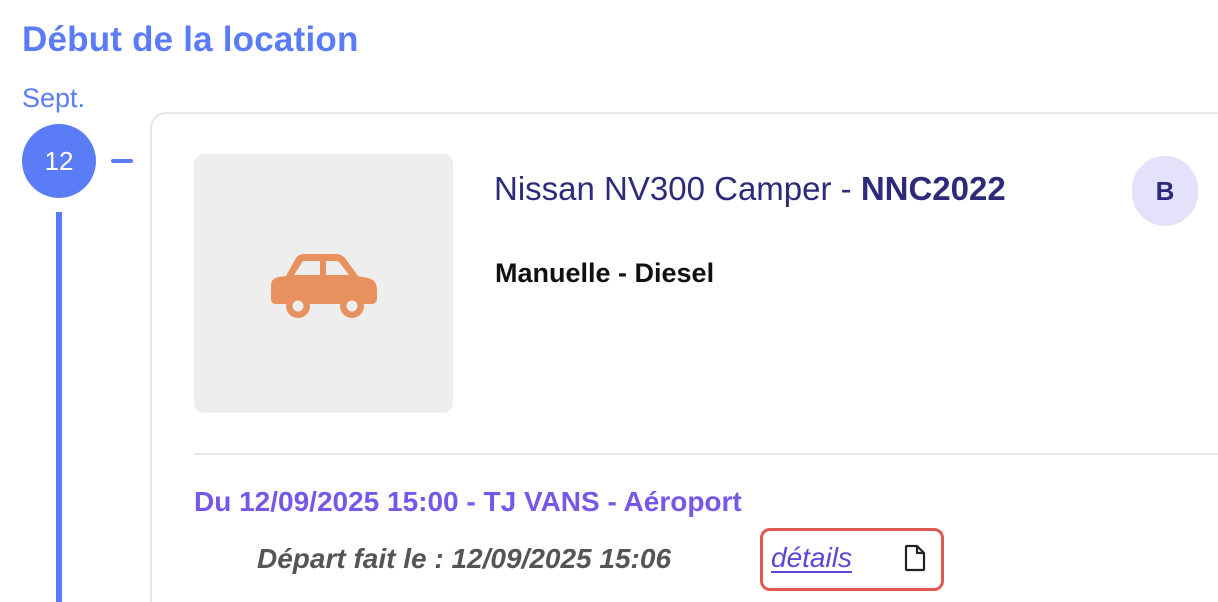 The image size is (1218, 602). What do you see at coordinates (54, 98) in the screenshot?
I see `timeline-month: Sept.` at bounding box center [54, 98].